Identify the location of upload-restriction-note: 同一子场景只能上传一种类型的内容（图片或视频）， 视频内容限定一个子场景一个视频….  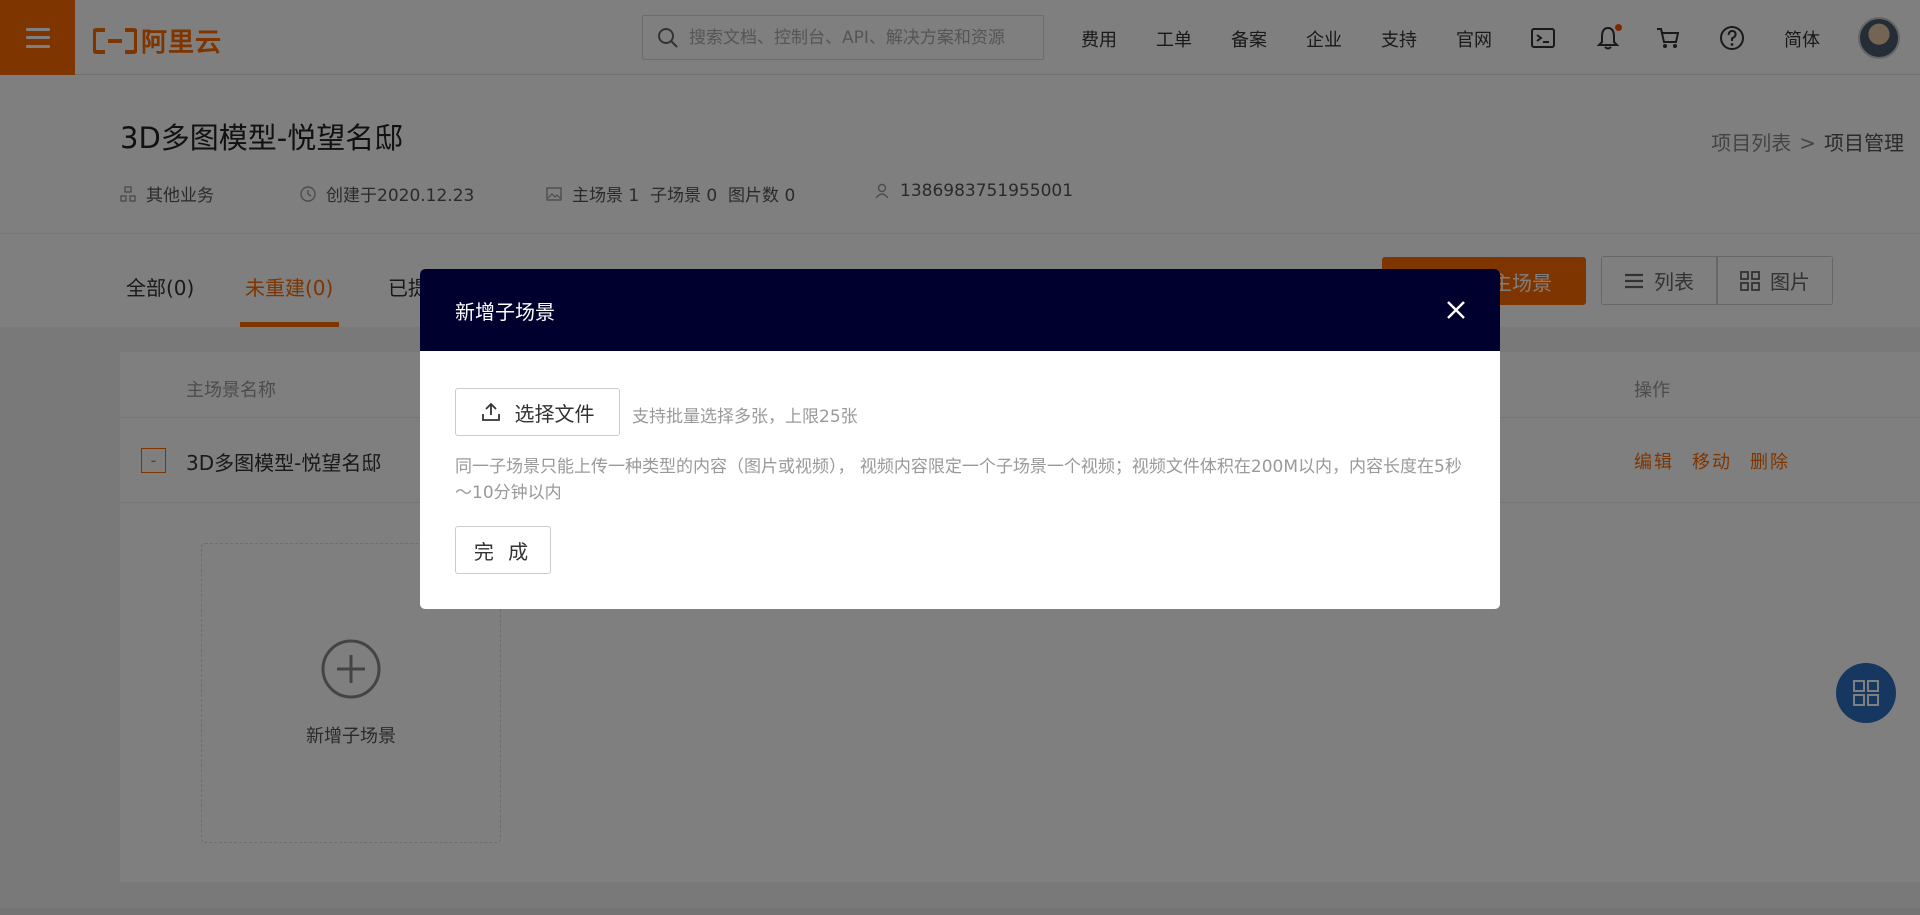
(958, 480).